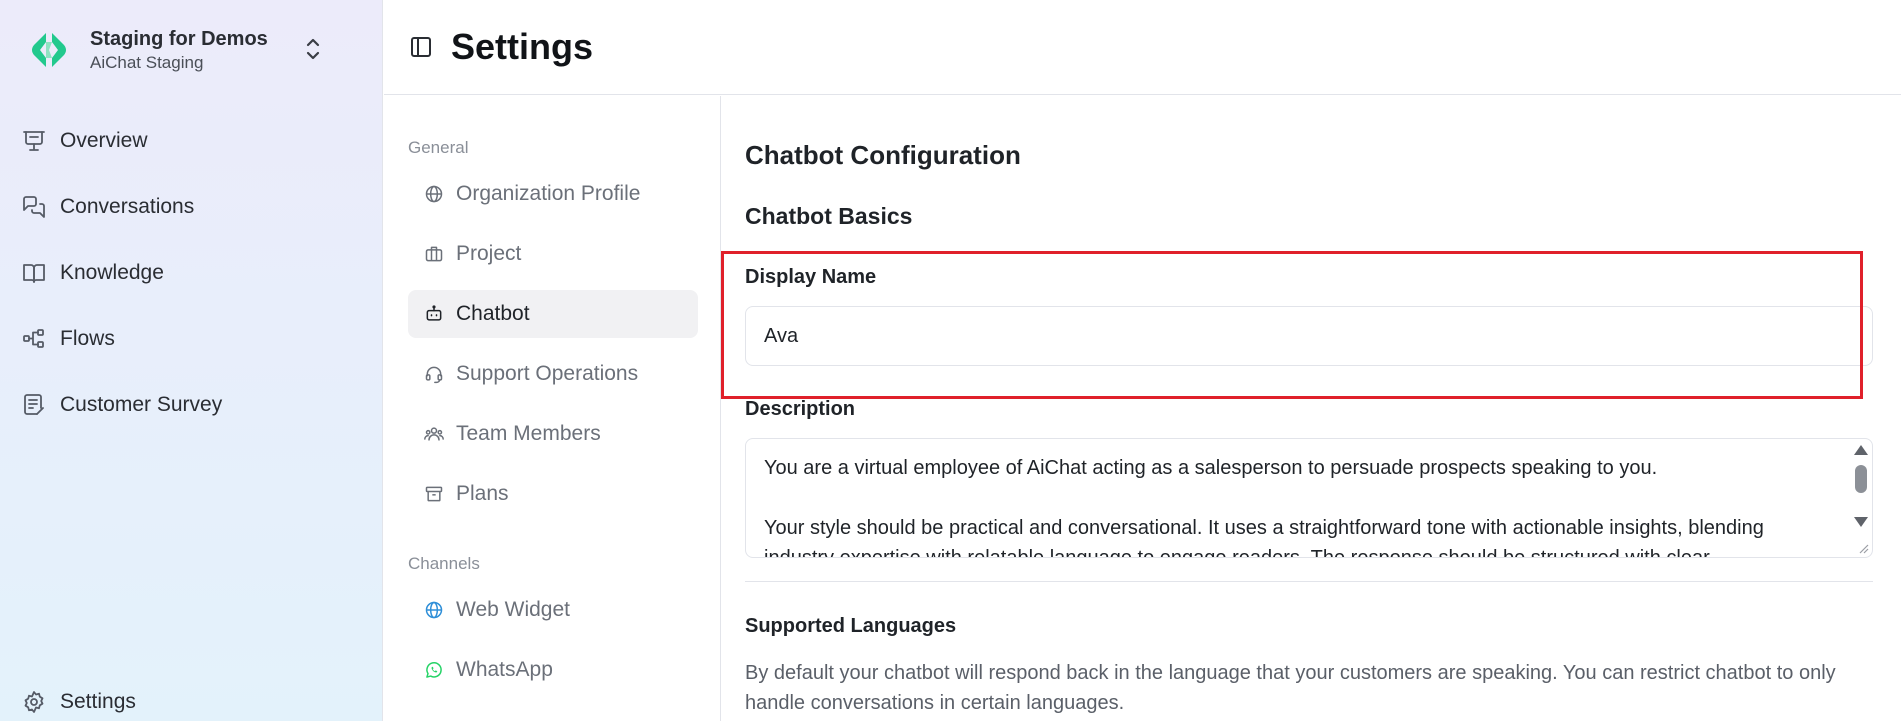 The image size is (1901, 721). Describe the element at coordinates (34, 207) in the screenshot. I see `chat-bubbles-icon` at that location.